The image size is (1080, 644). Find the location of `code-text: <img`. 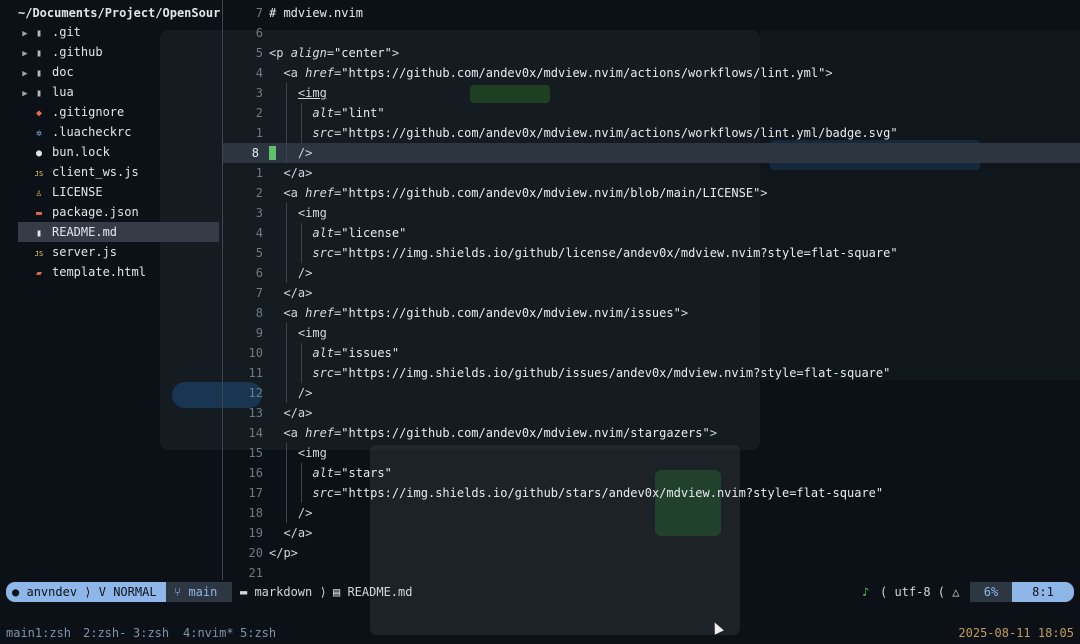

code-text: <img is located at coordinates (298, 453).